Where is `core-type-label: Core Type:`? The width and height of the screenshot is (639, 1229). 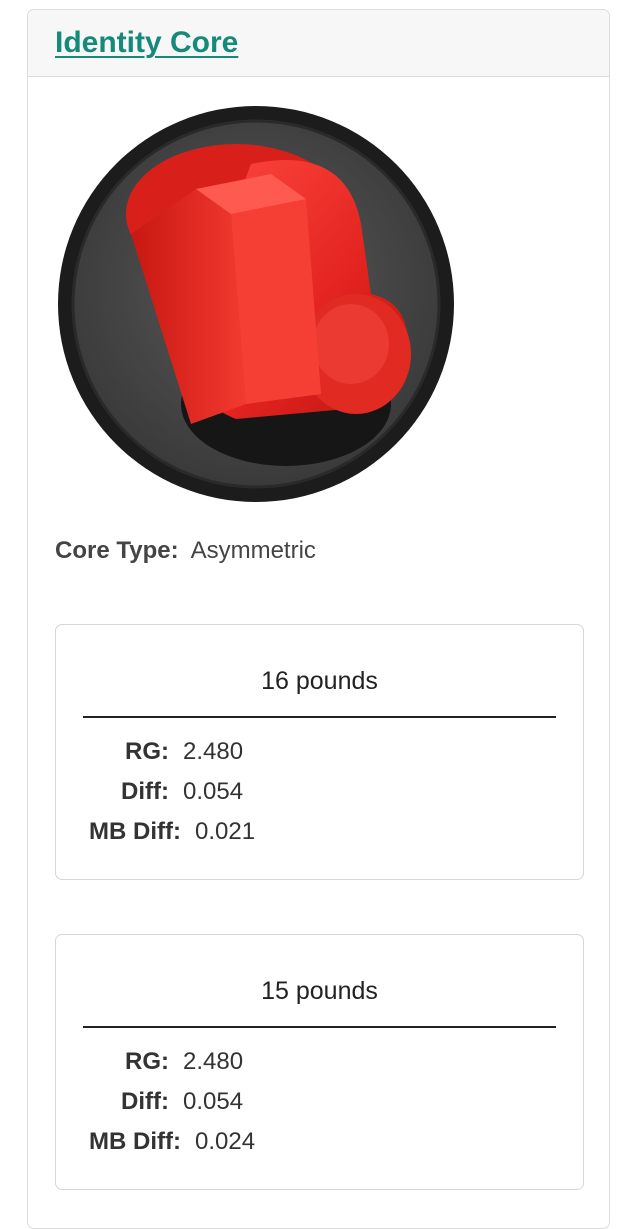 core-type-label: Core Type: is located at coordinates (117, 550).